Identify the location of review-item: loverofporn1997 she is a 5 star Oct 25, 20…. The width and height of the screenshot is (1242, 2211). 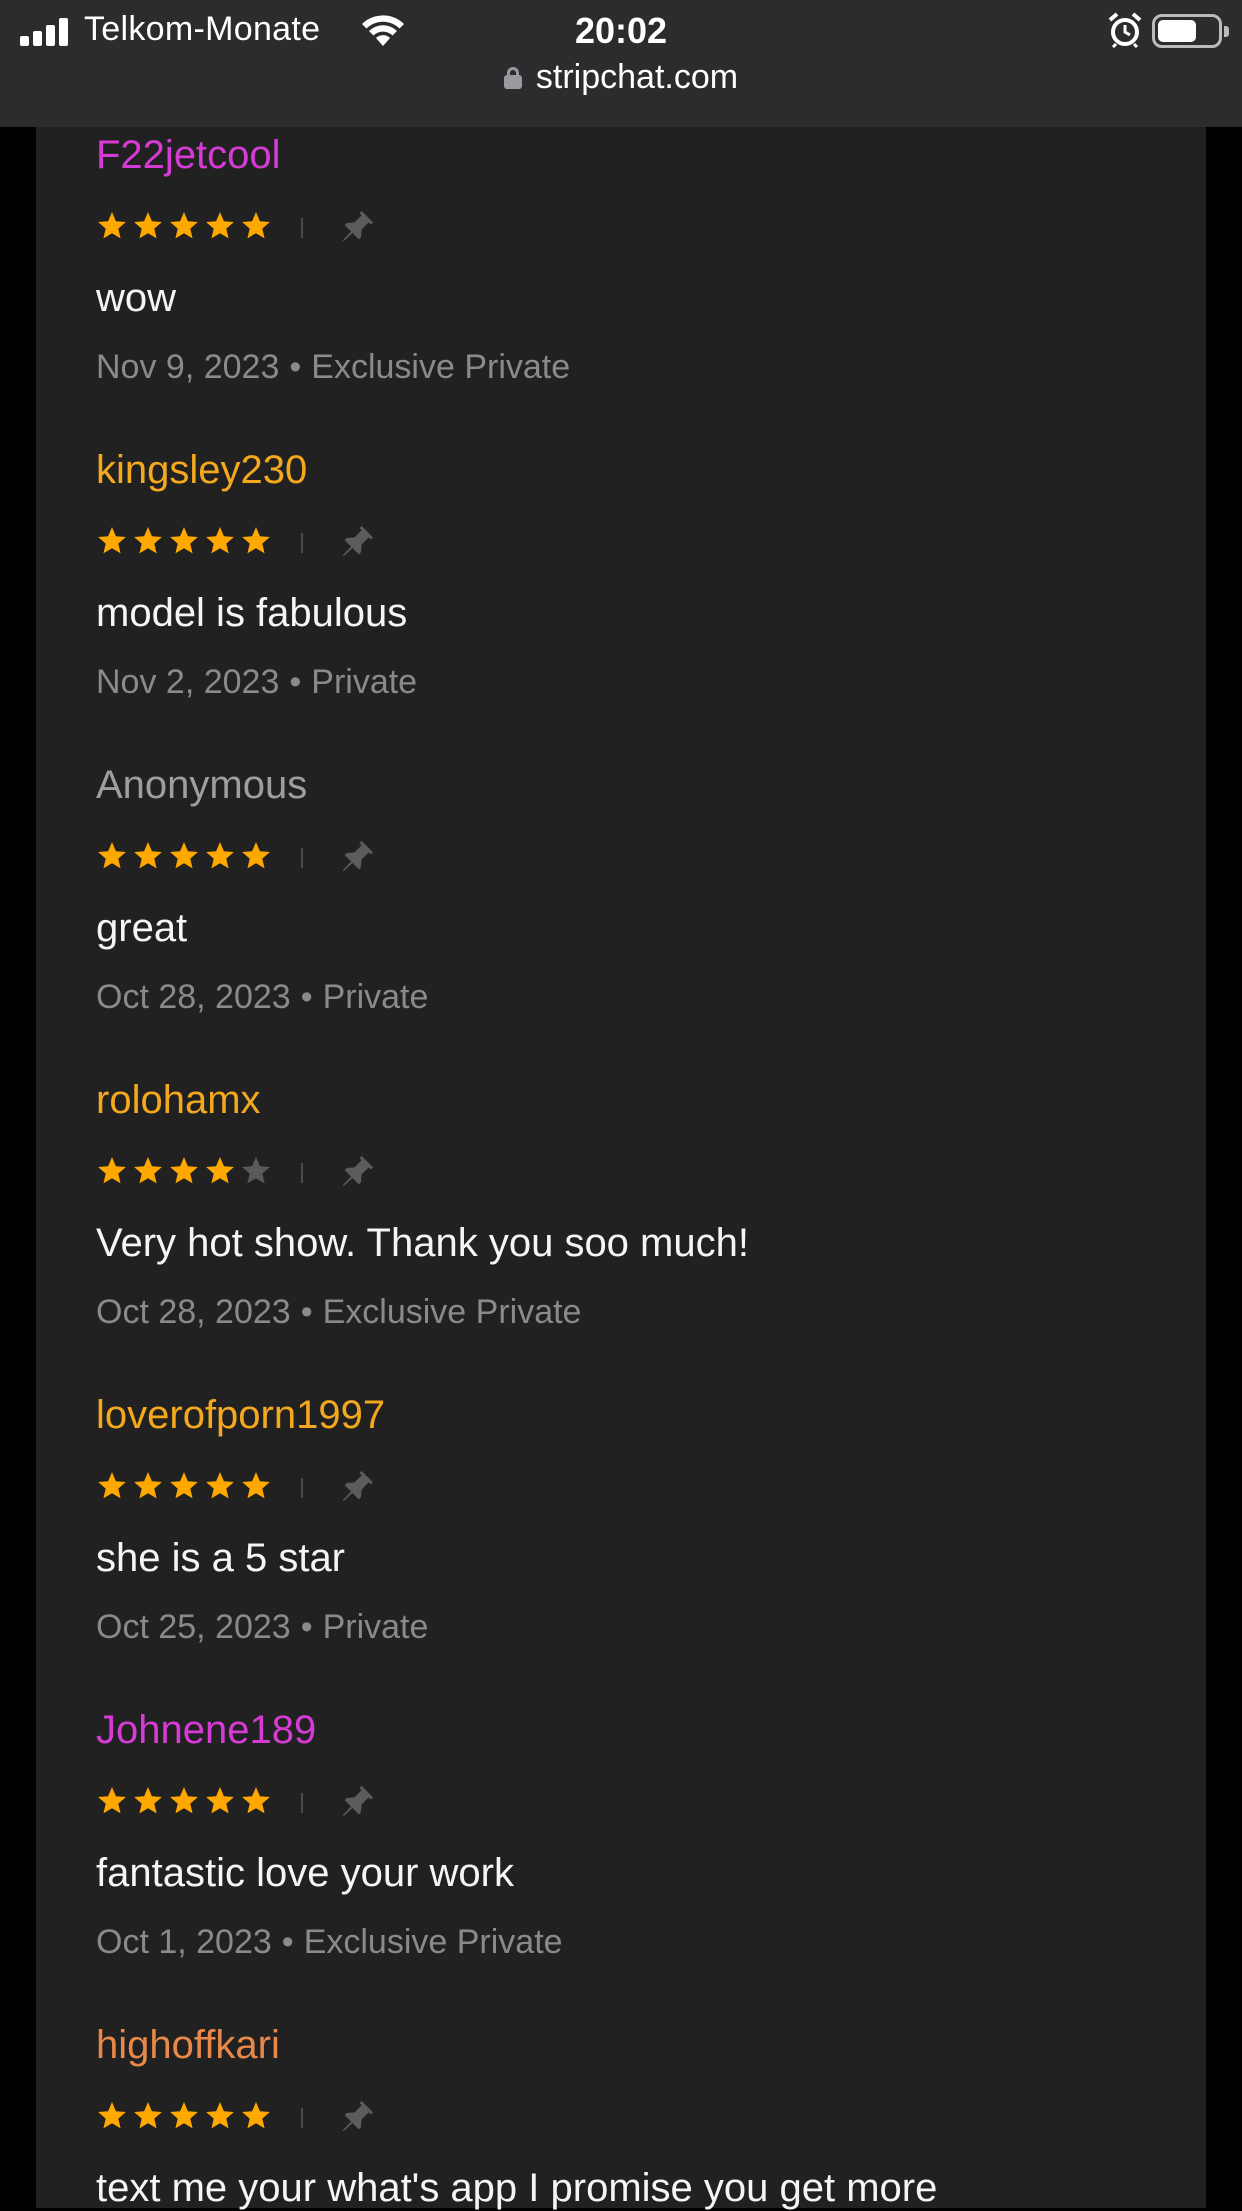
(636, 1519).